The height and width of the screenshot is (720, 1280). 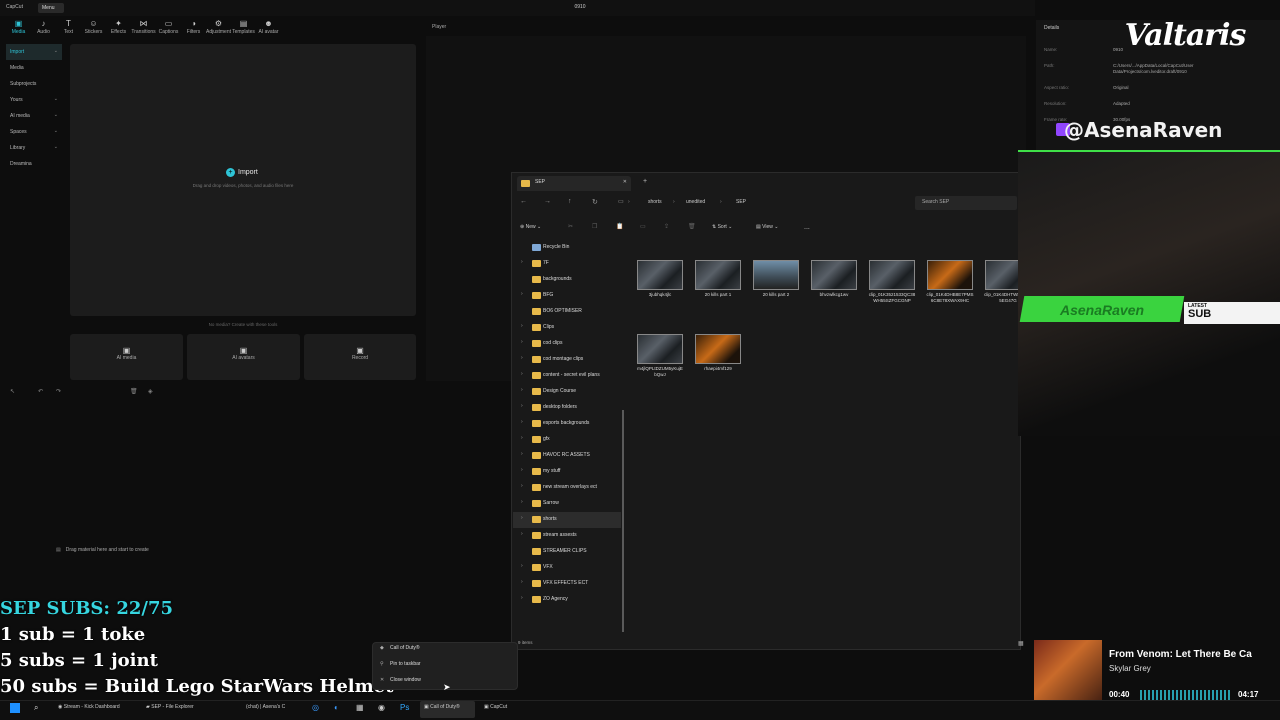 I want to click on steam-icon: ◎, so click(x=315, y=707).